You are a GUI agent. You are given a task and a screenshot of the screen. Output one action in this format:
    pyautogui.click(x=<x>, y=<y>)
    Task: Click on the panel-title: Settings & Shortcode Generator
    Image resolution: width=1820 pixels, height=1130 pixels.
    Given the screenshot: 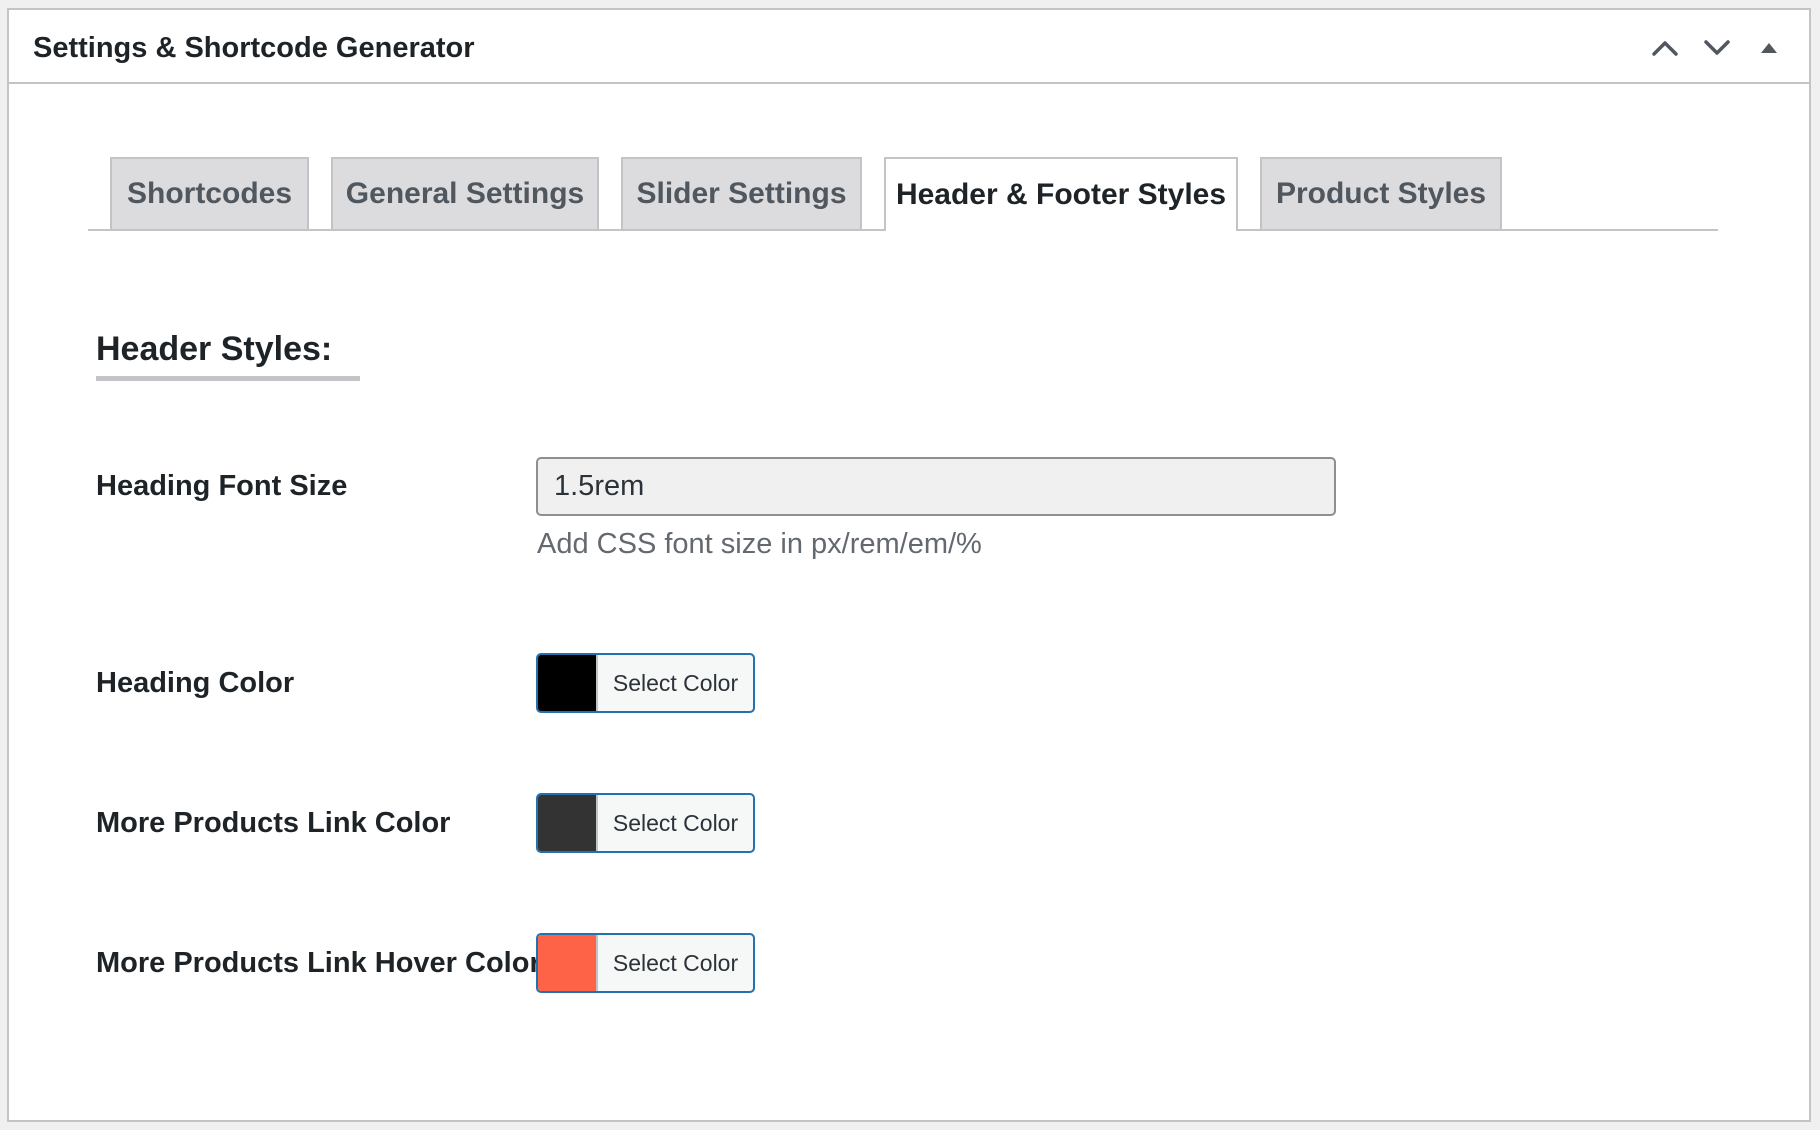 What is the action you would take?
    pyautogui.click(x=254, y=48)
    